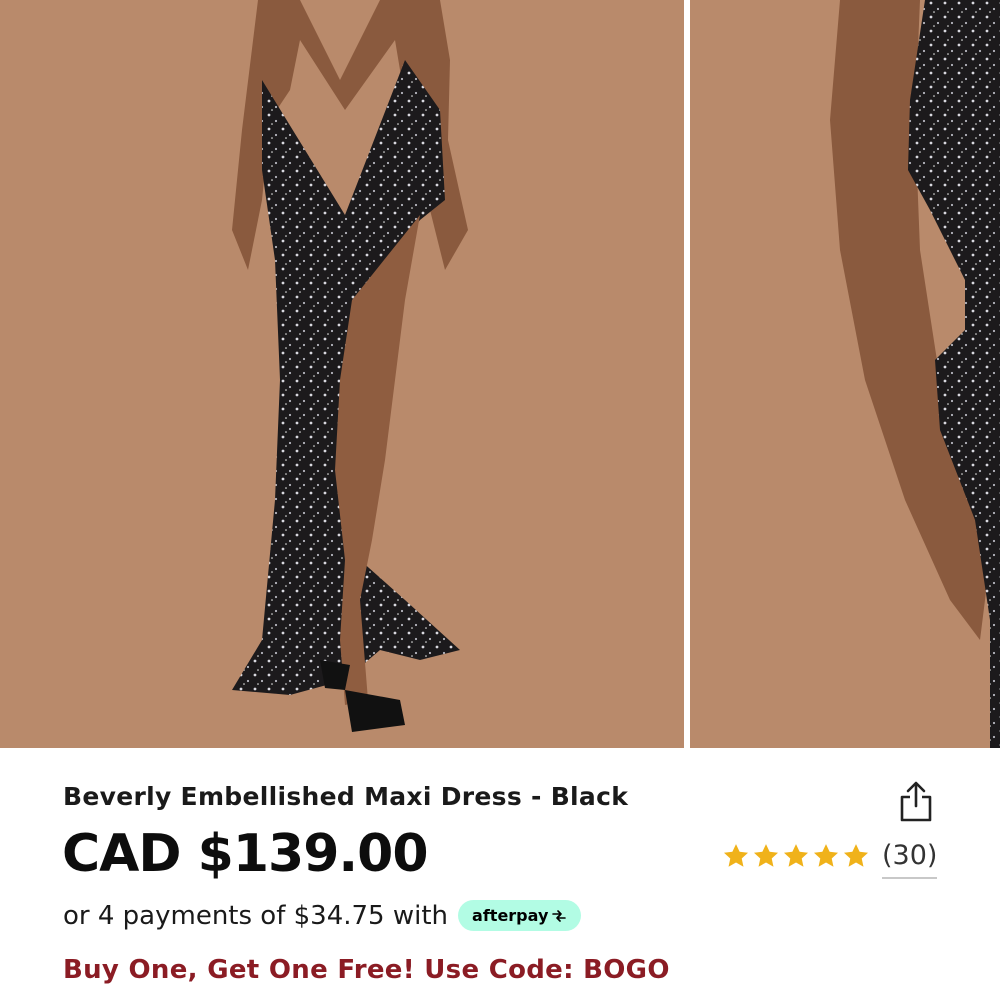  What do you see at coordinates (510, 915) in the screenshot?
I see `afterpay-label: afterpay` at bounding box center [510, 915].